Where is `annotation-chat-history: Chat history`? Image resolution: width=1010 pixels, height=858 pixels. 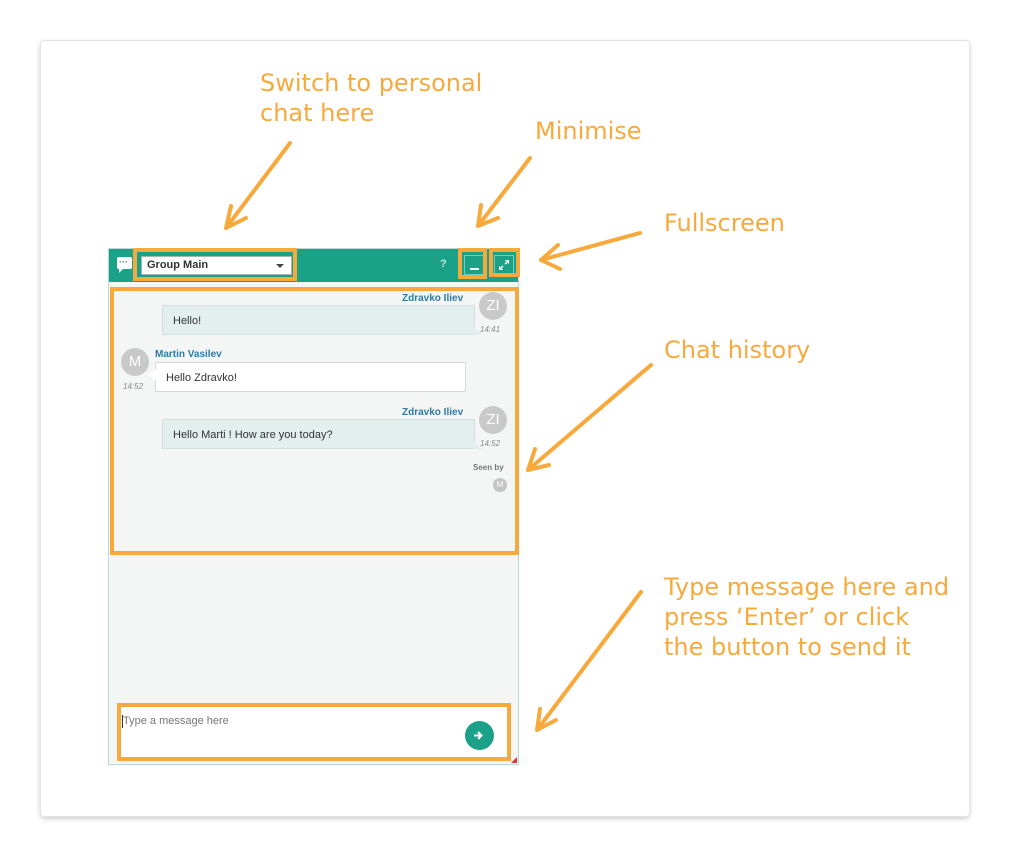 annotation-chat-history: Chat history is located at coordinates (737, 350).